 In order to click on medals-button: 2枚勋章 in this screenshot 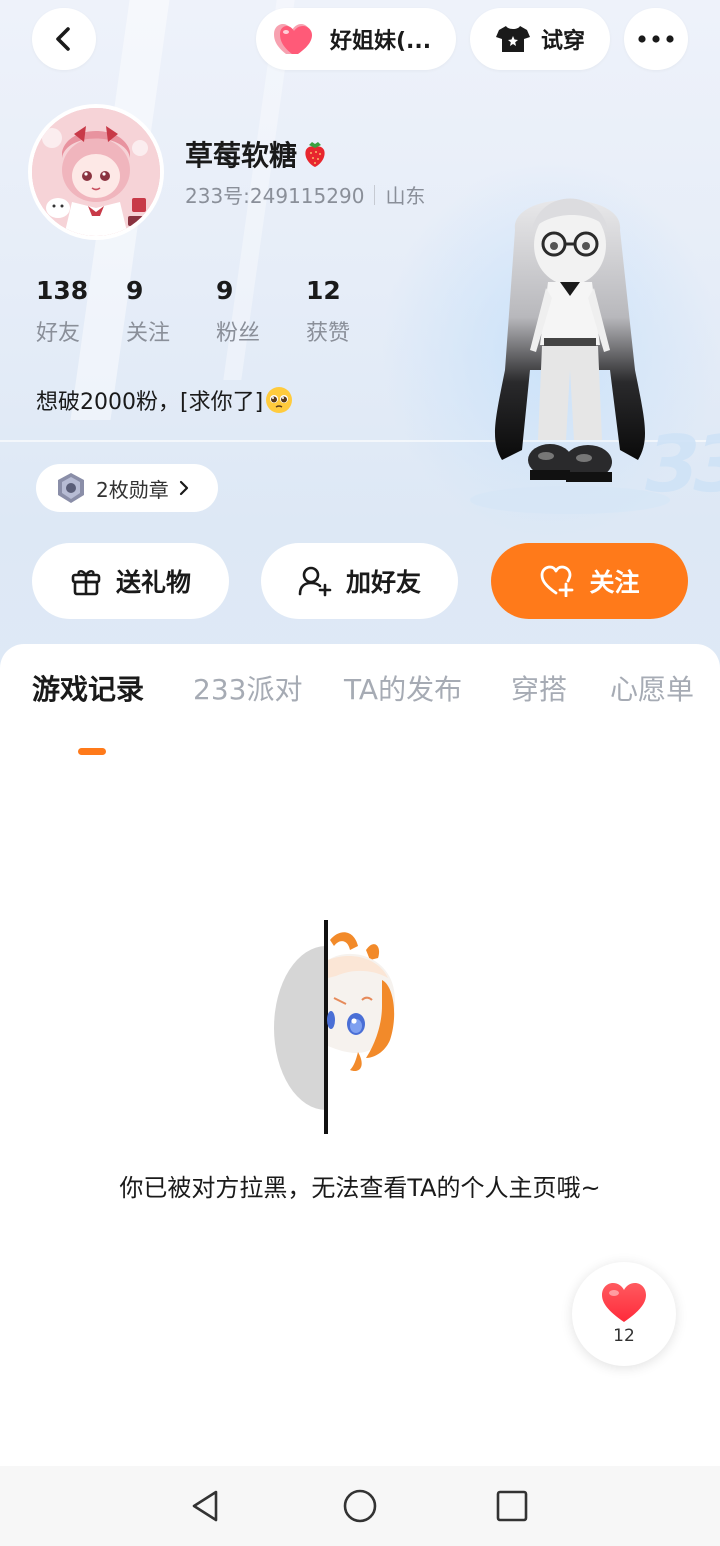, I will do `click(127, 488)`.